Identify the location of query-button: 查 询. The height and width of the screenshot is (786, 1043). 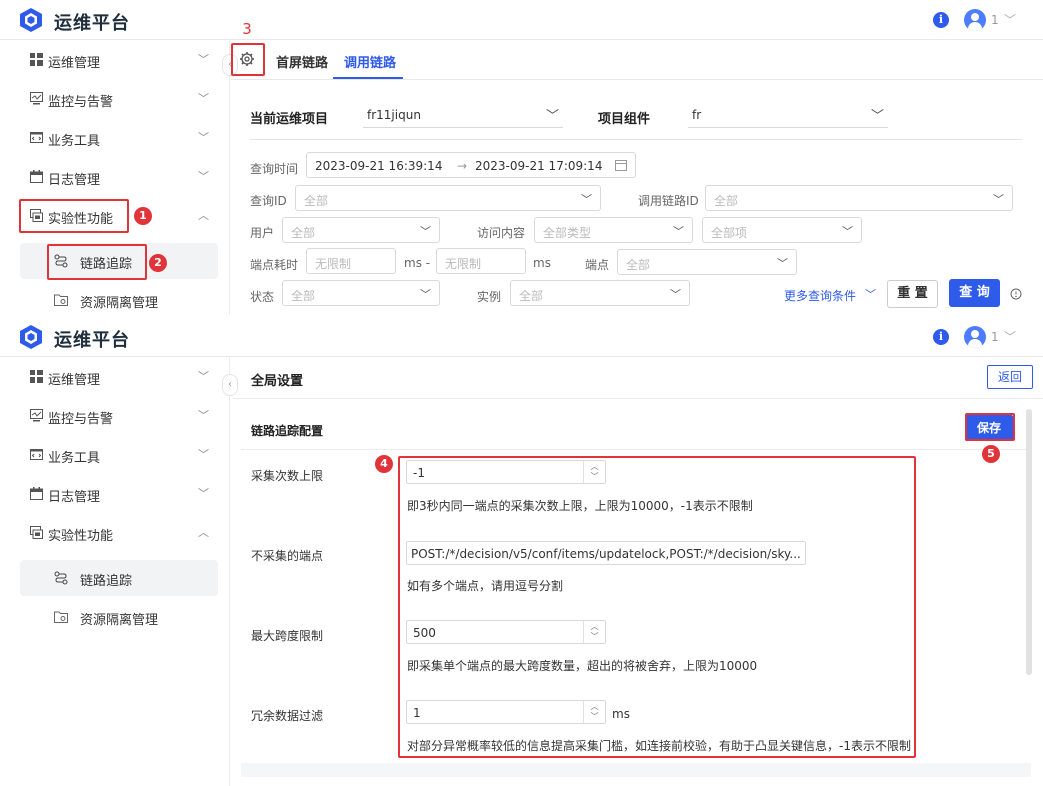
(974, 293).